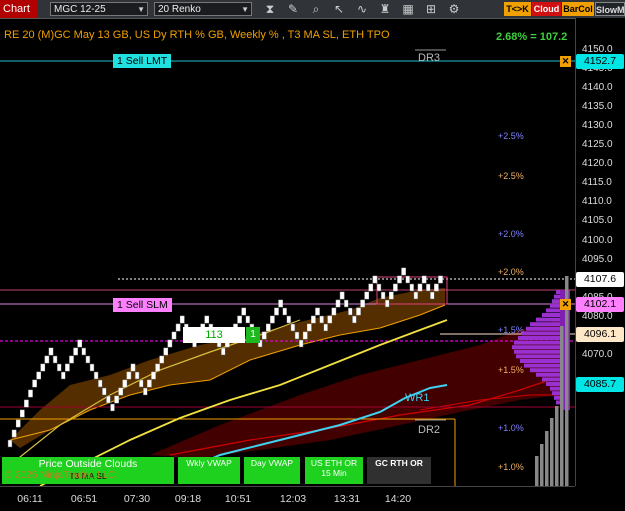 The width and height of the screenshot is (625, 511). What do you see at coordinates (84, 499) in the screenshot?
I see `time-tick: 06:51` at bounding box center [84, 499].